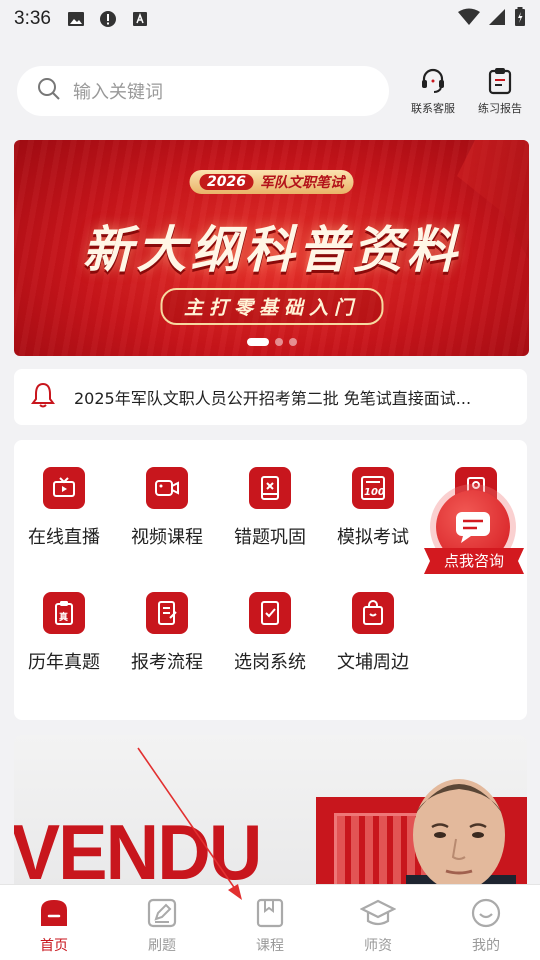 Image resolution: width=540 pixels, height=960 pixels. I want to click on tab-profile: 我的, so click(486, 922).